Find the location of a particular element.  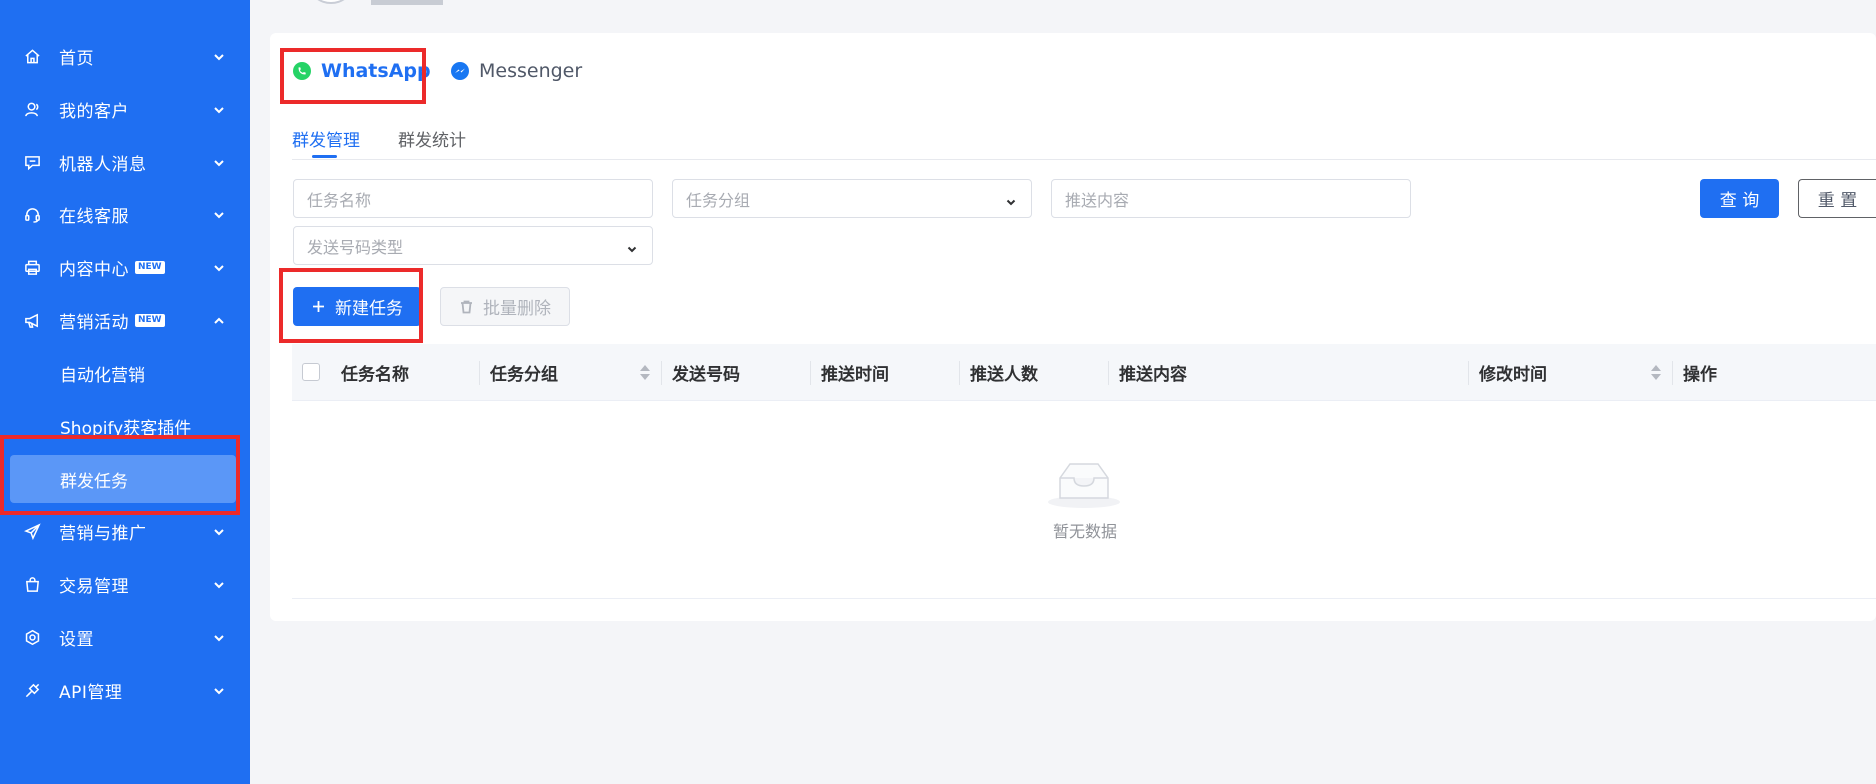

sidebar-item-label: 我的客户 is located at coordinates (94, 111).